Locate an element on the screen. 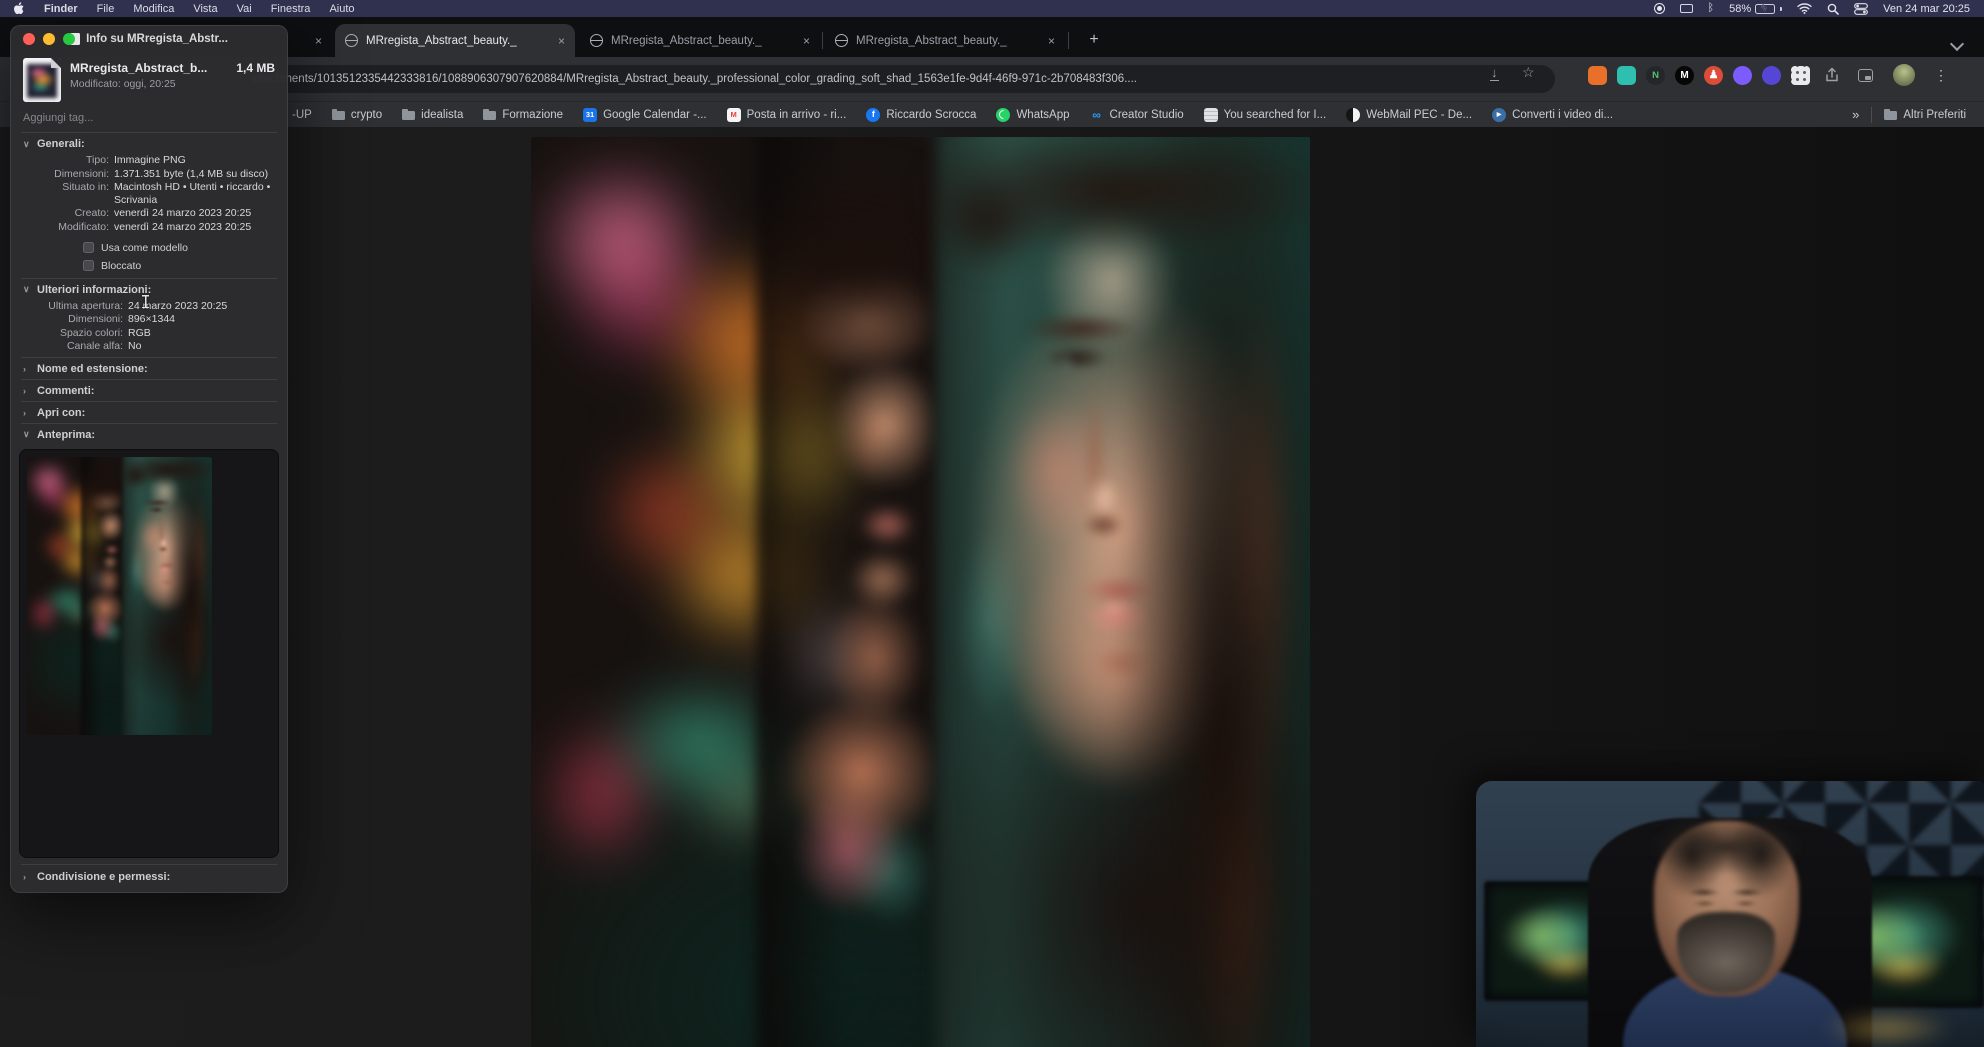 The height and width of the screenshot is (1047, 1984). locked-checkbox: Bloccato is located at coordinates (179, 266).